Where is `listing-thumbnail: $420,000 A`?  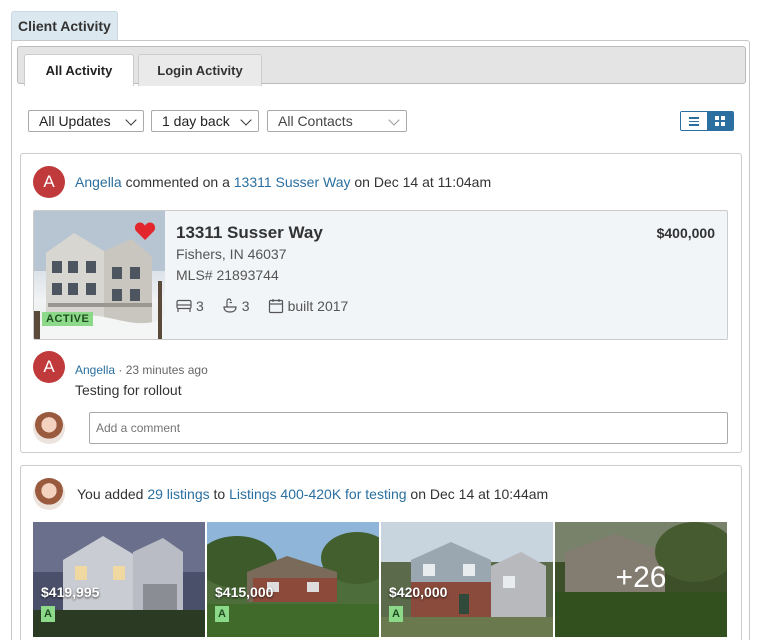
listing-thumbnail: $420,000 A is located at coordinates (467, 579).